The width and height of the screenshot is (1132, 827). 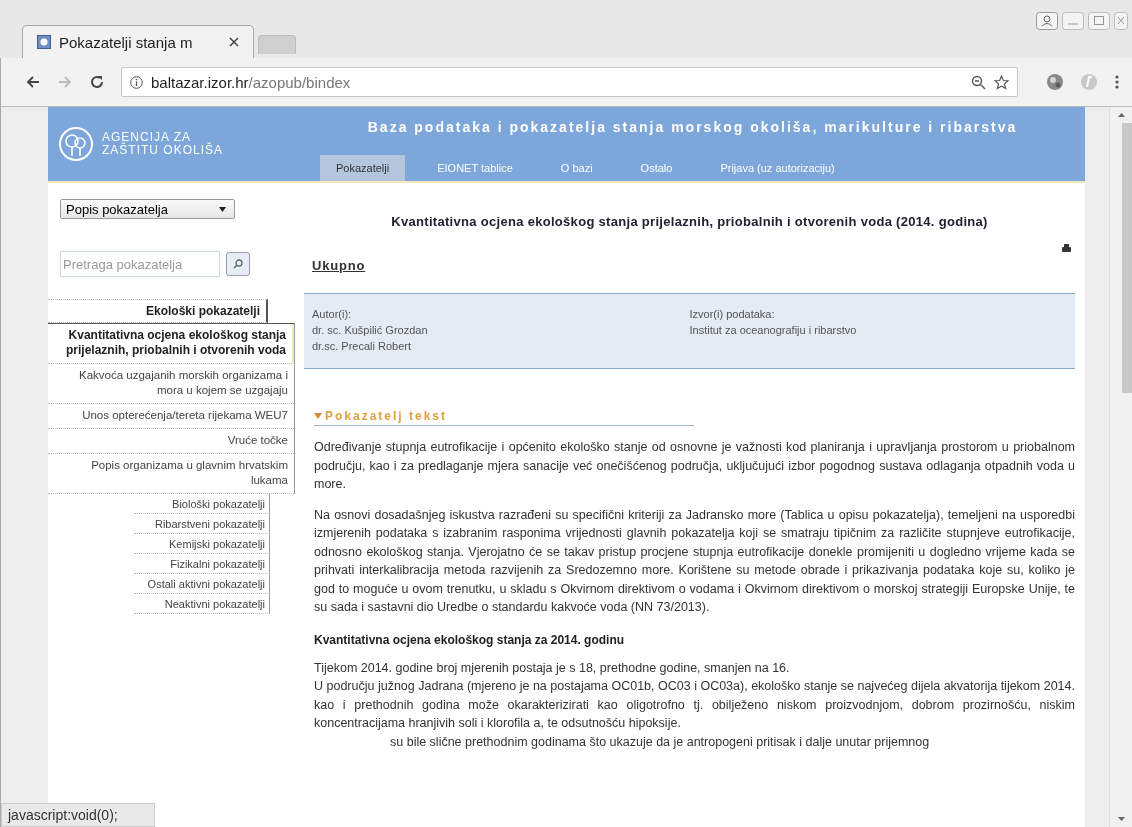 What do you see at coordinates (362, 346) in the screenshot?
I see `author-name: dr.sc. Precali Robert` at bounding box center [362, 346].